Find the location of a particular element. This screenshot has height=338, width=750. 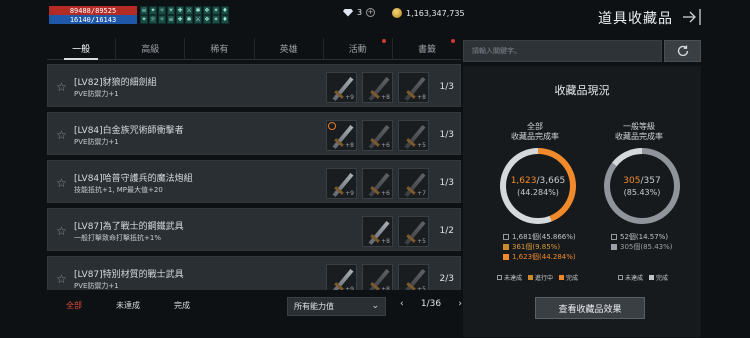

normal-label-line1: 一般等級 is located at coordinates (639, 126).